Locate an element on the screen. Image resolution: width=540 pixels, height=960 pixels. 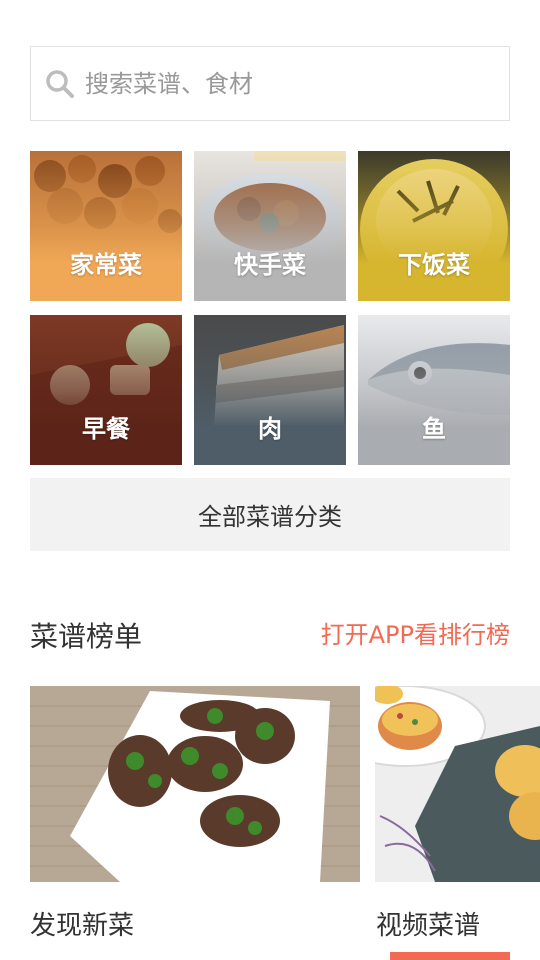
category-tile-rice-dishes: 下饭菜 is located at coordinates (434, 226).